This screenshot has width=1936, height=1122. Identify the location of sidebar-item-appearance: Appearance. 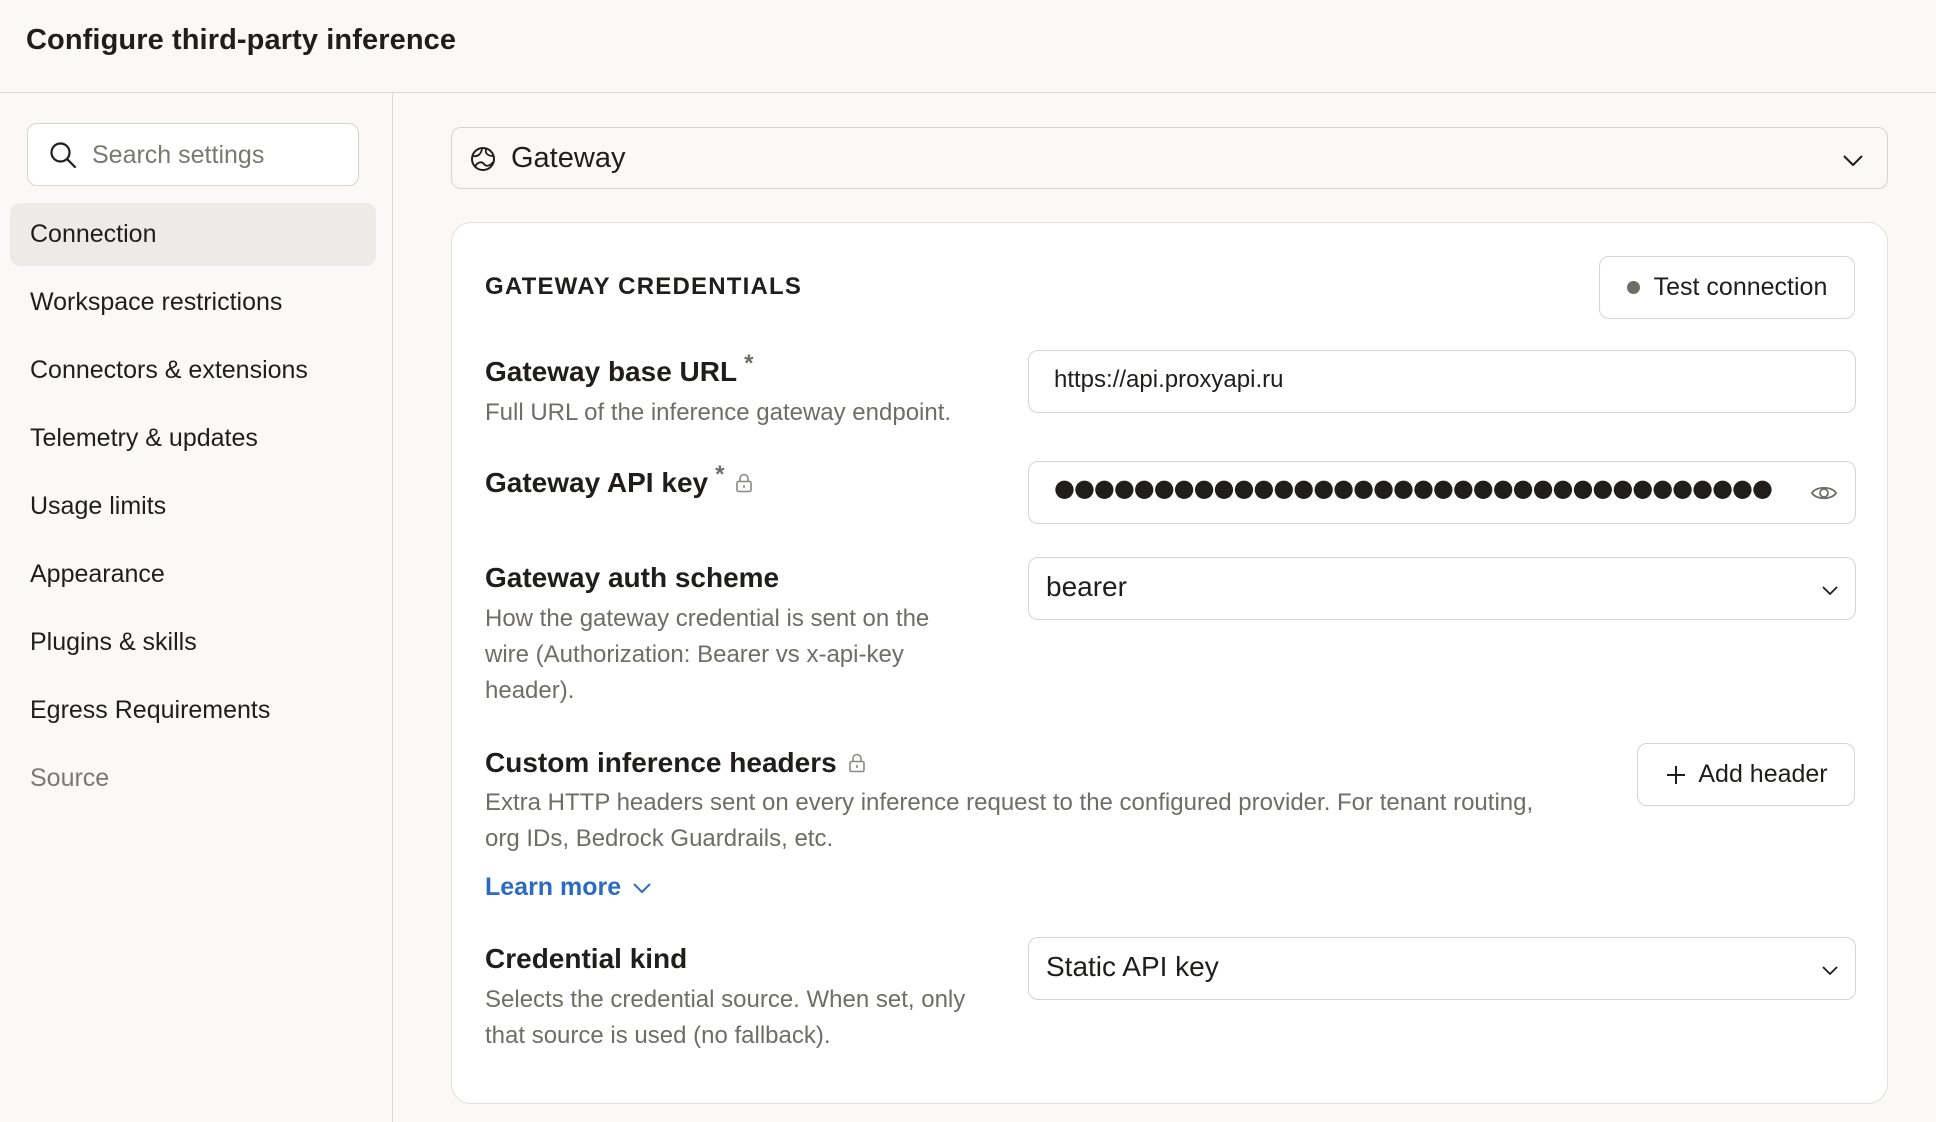
(193, 574).